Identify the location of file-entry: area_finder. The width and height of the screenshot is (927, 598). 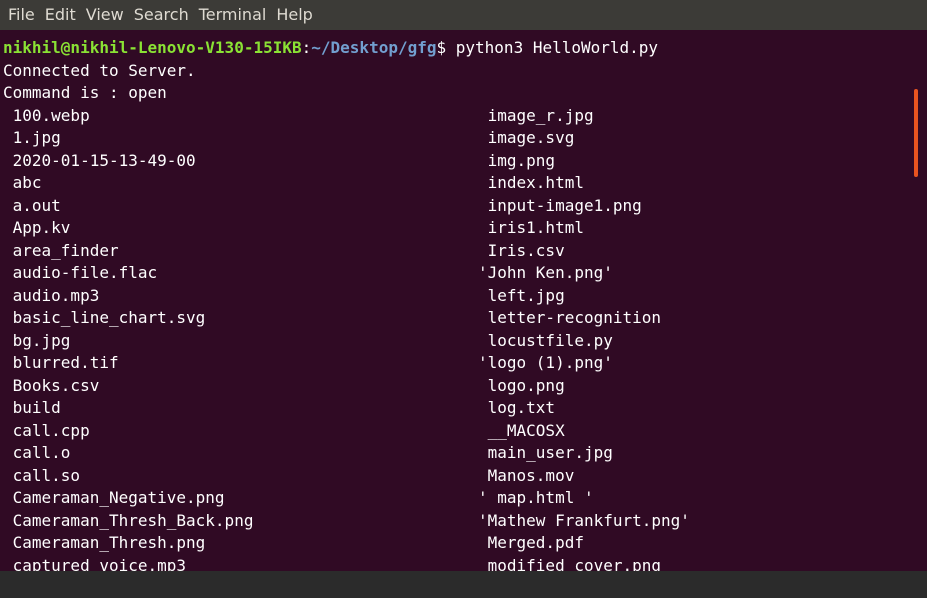
(61, 250).